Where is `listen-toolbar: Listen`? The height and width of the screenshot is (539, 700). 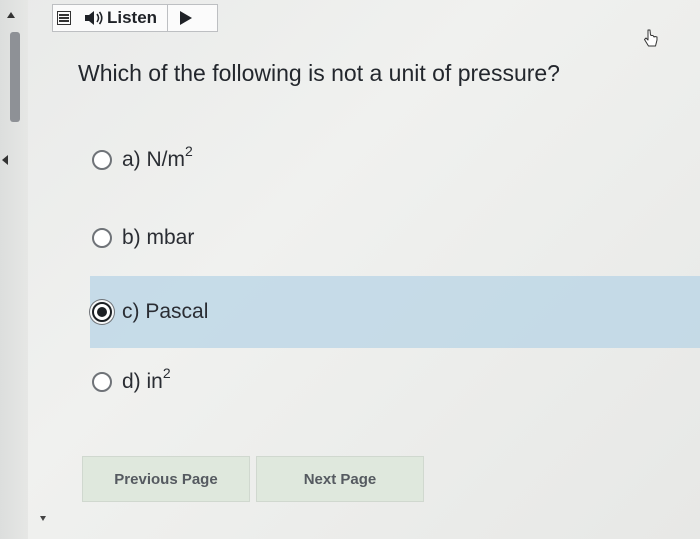
listen-toolbar: Listen is located at coordinates (135, 18).